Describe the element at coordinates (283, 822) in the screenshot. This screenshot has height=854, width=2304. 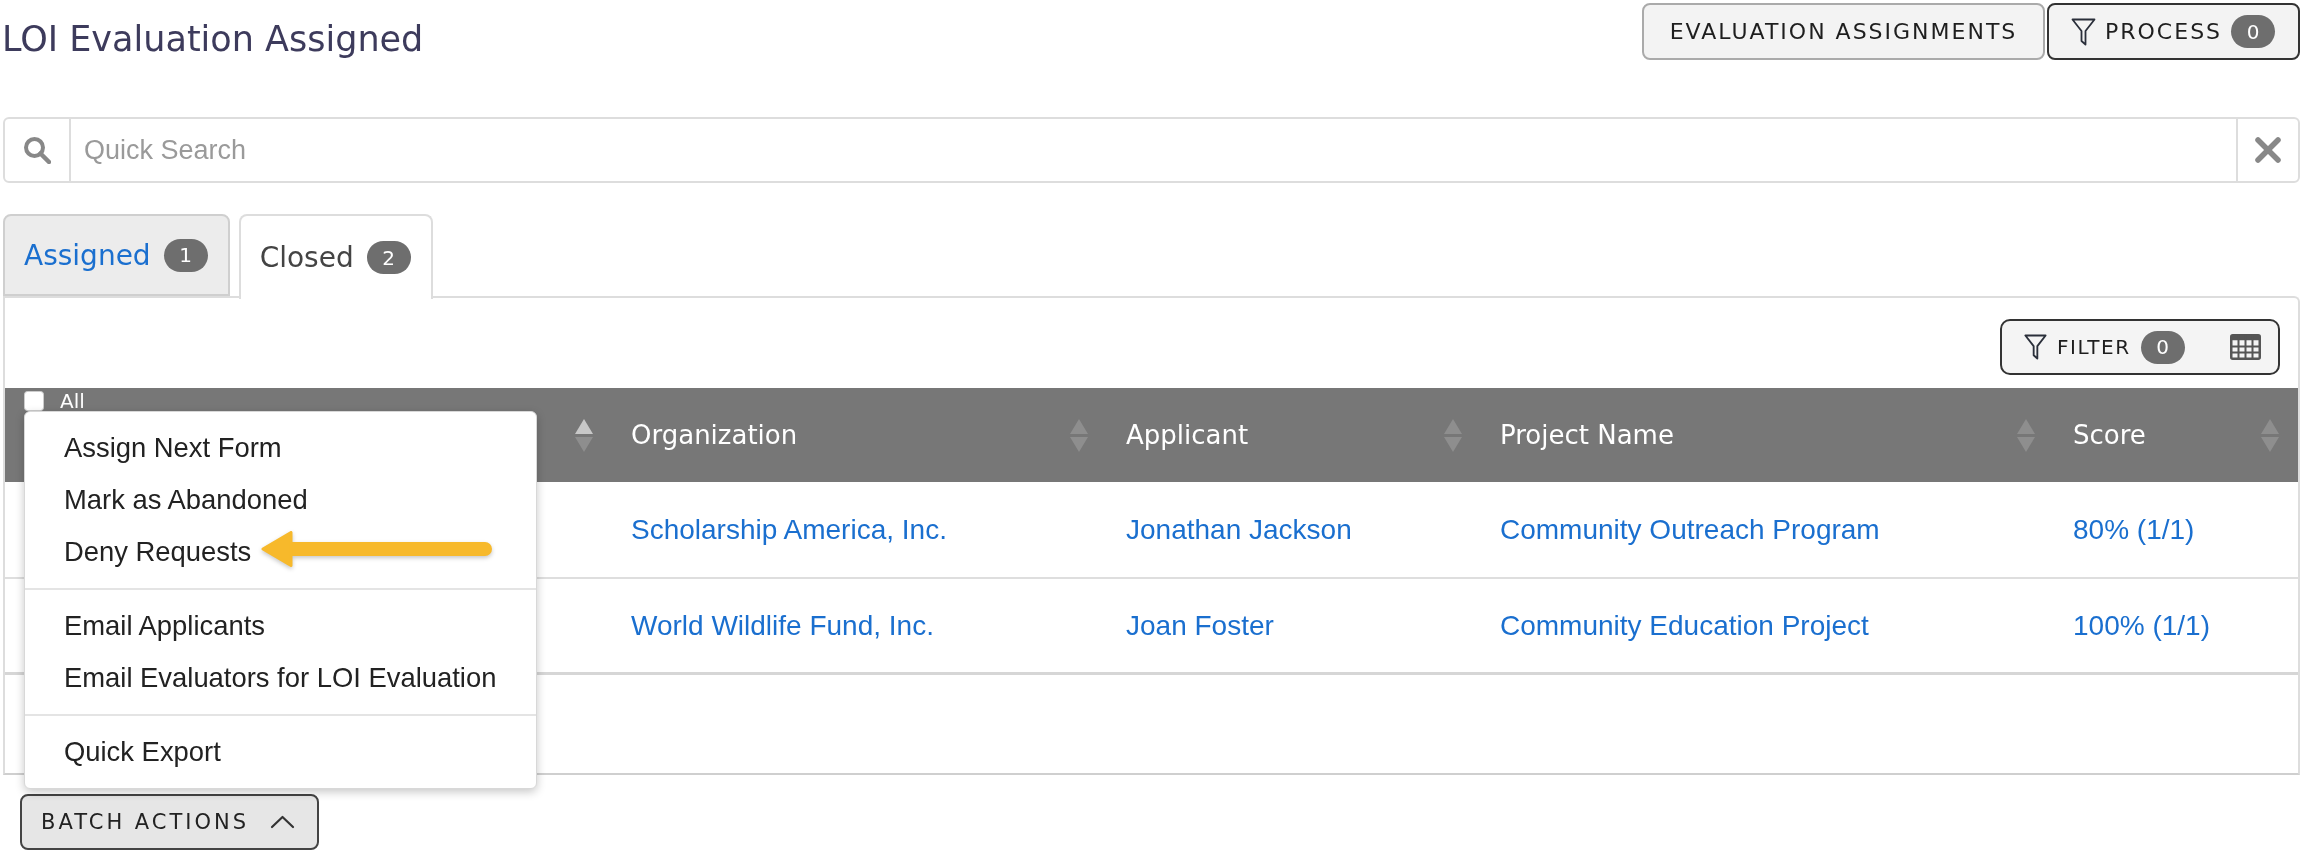
I see `caret-icon` at that location.